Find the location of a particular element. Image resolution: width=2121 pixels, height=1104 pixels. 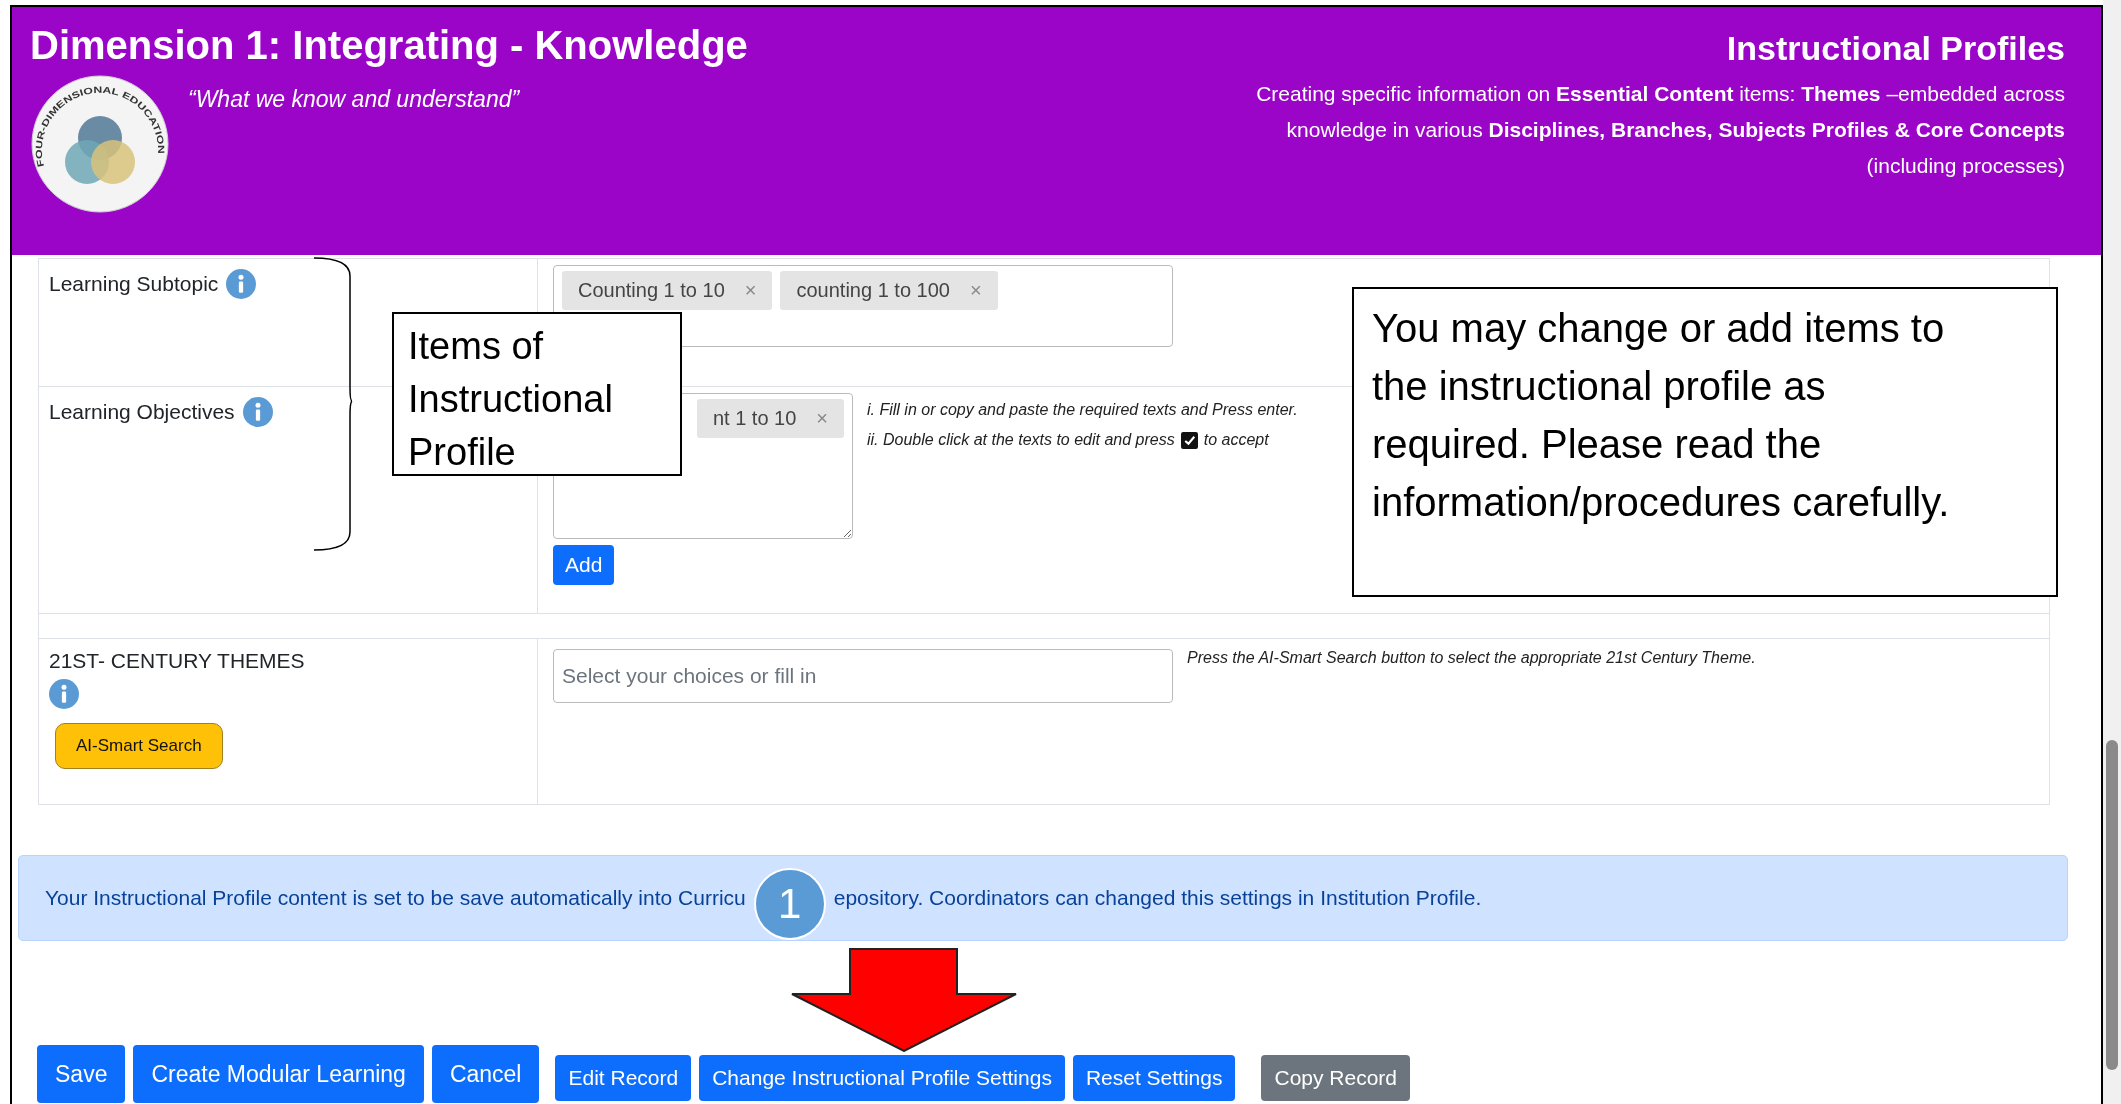

add-button: Add is located at coordinates (584, 565).